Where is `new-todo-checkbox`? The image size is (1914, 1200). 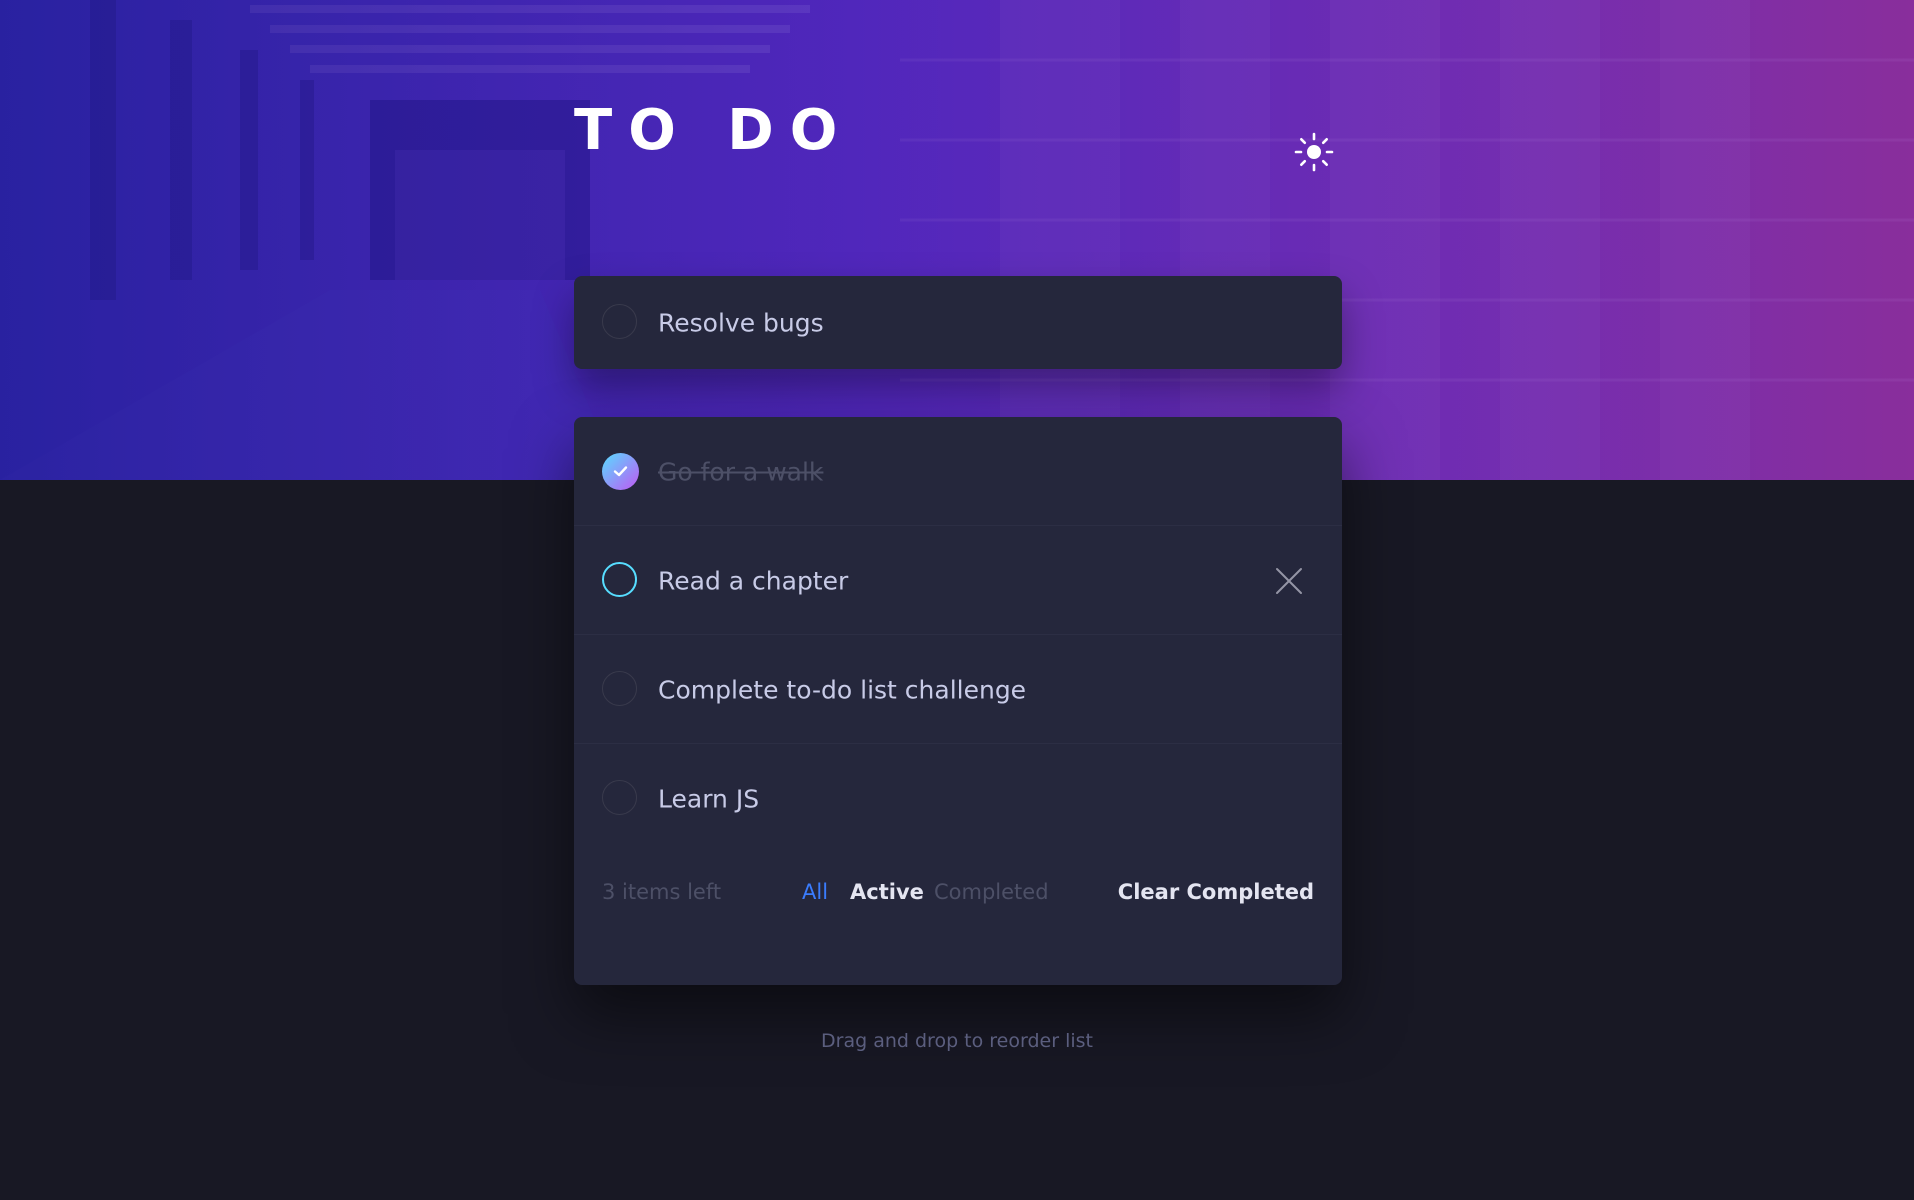
new-todo-checkbox is located at coordinates (619, 321).